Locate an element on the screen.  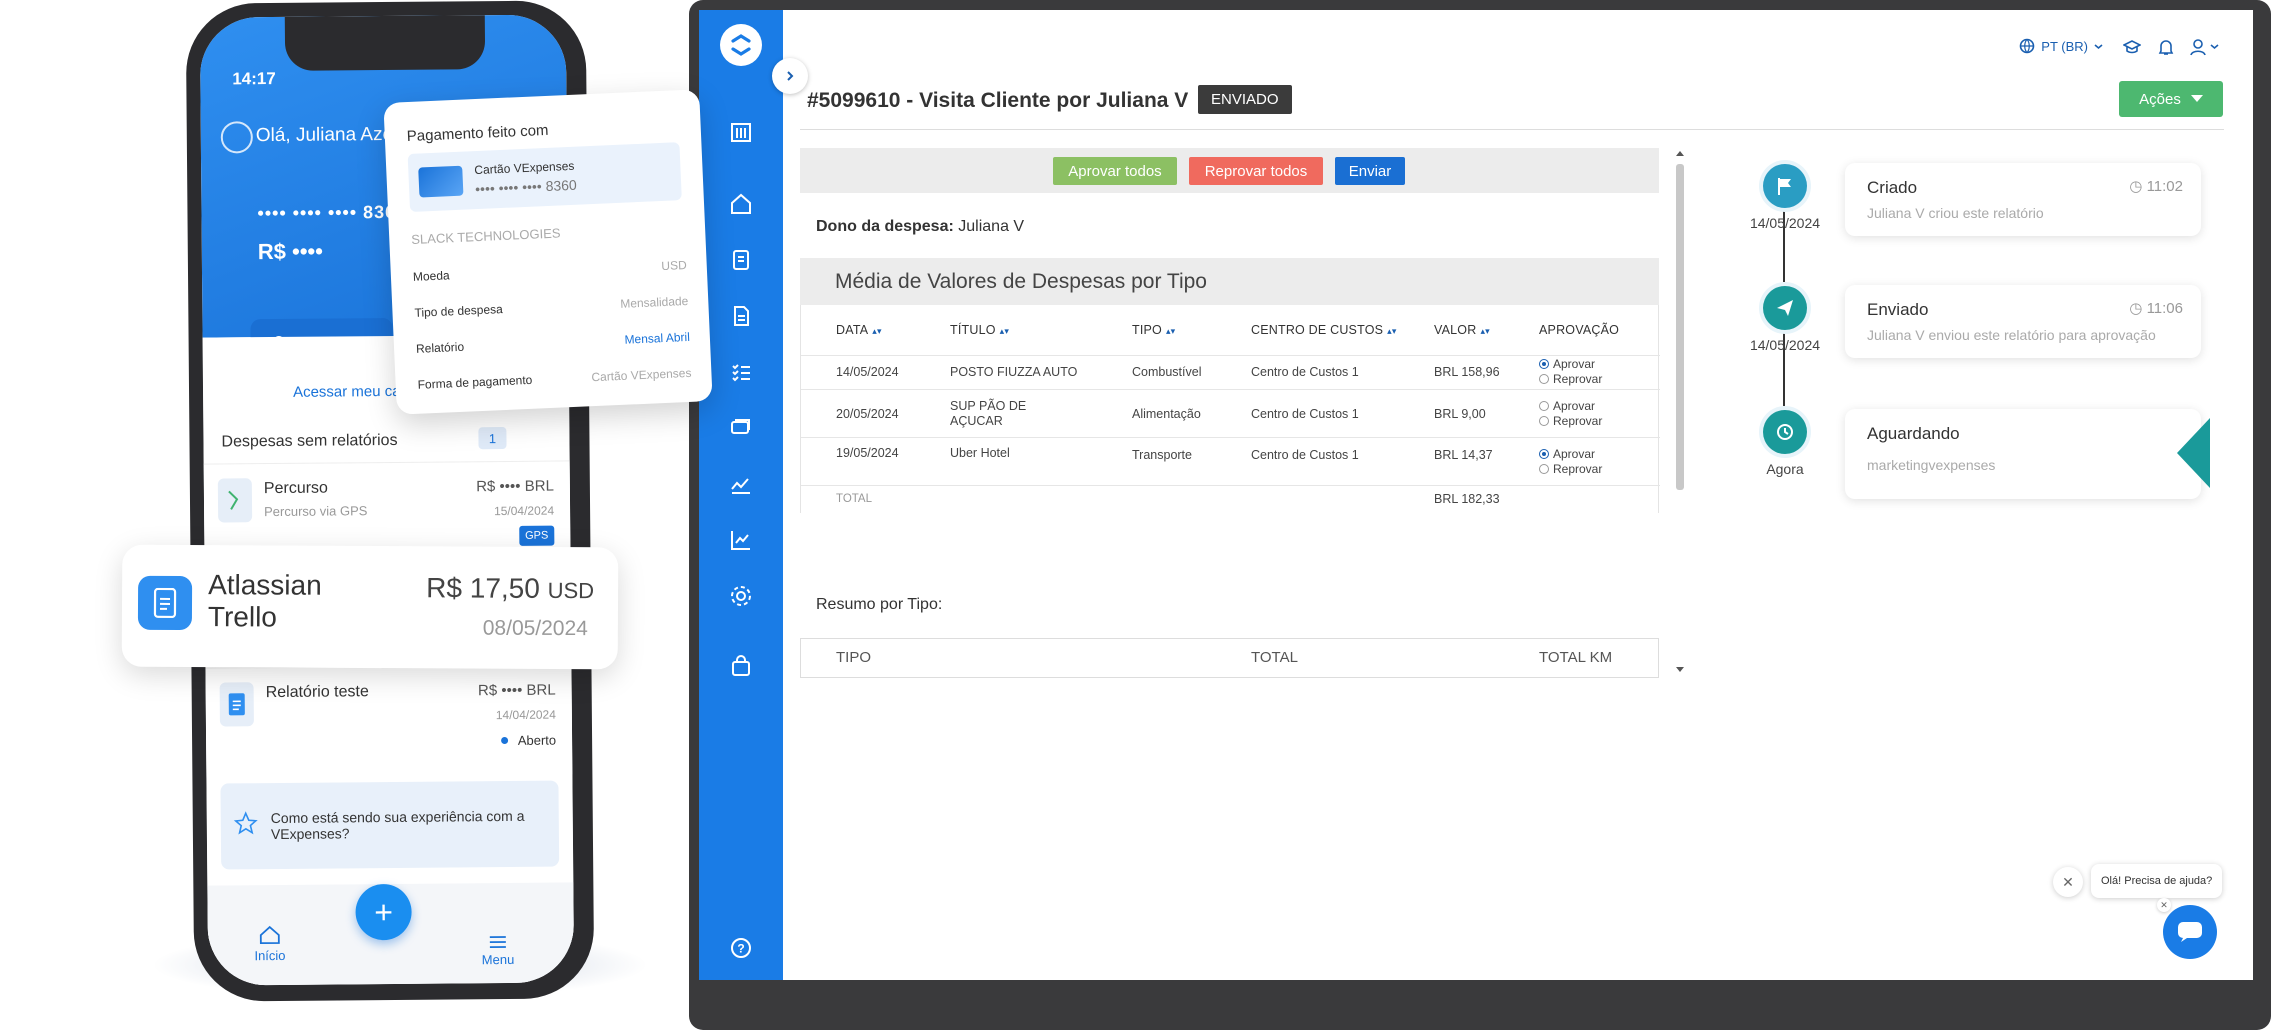
send-button: Enviar is located at coordinates (1370, 171).